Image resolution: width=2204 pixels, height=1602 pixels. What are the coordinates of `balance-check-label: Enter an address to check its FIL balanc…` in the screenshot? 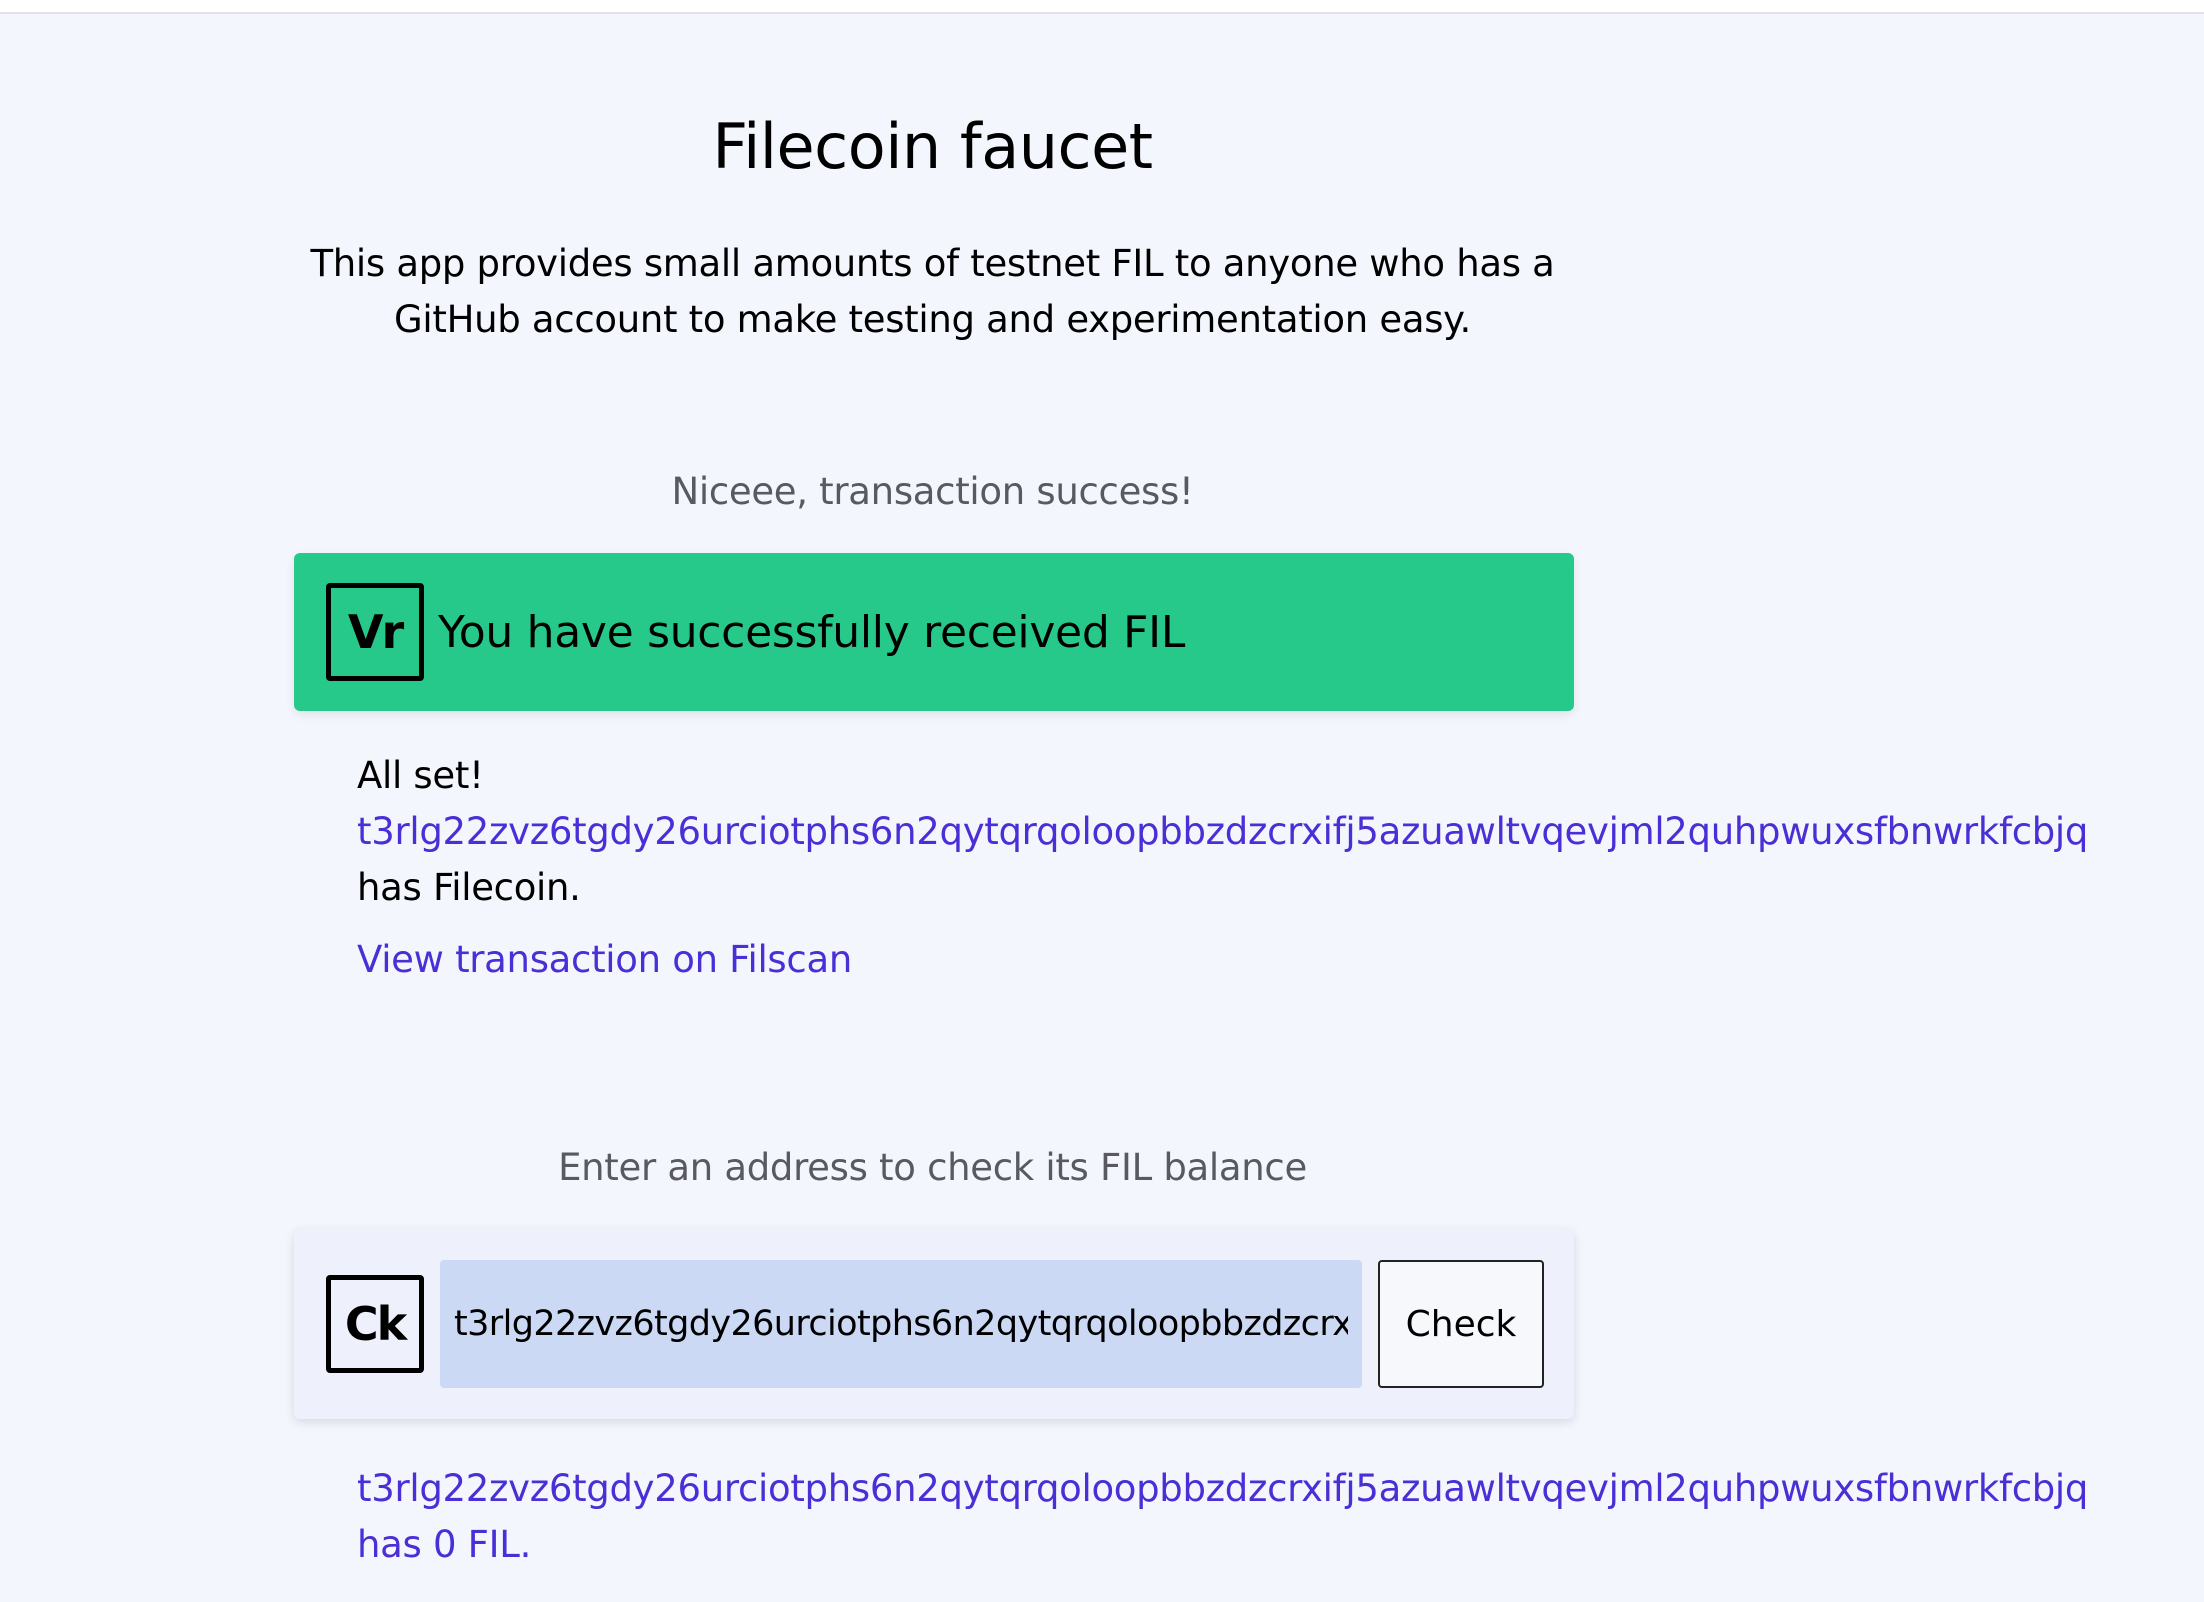 It's located at (932, 1167).